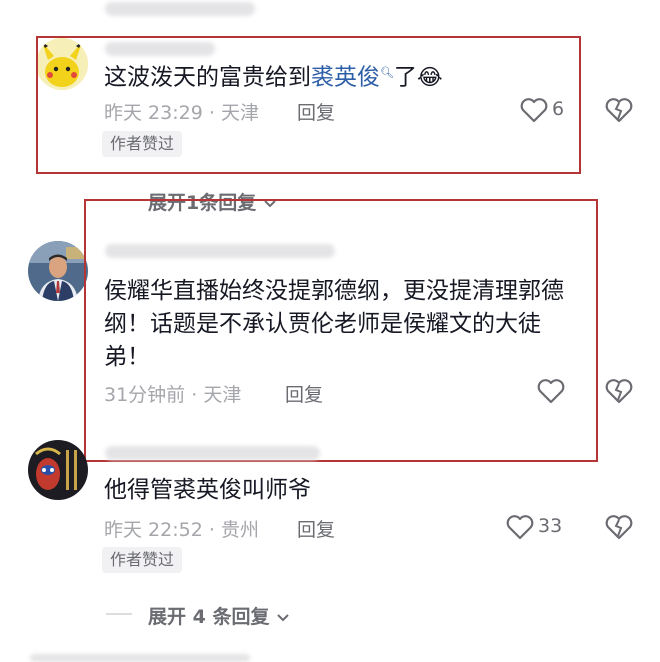  I want to click on heart-icon, so click(520, 527).